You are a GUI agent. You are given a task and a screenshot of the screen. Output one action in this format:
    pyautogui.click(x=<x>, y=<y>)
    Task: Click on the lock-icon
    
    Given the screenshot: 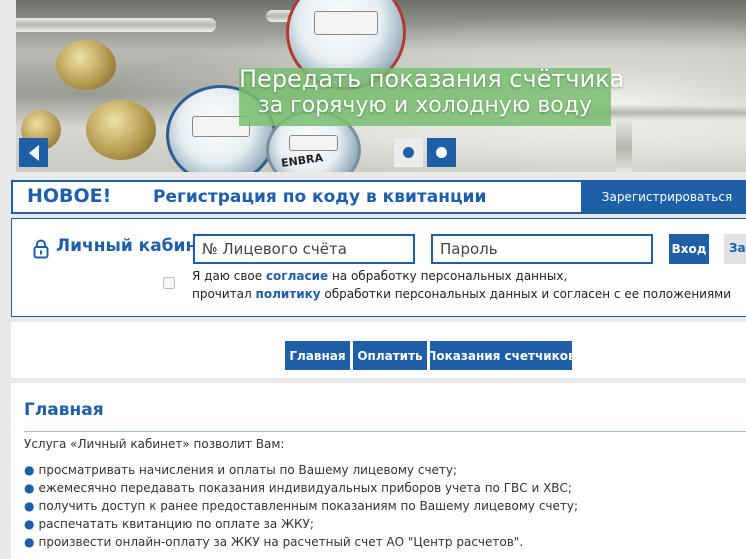 What is the action you would take?
    pyautogui.click(x=41, y=249)
    